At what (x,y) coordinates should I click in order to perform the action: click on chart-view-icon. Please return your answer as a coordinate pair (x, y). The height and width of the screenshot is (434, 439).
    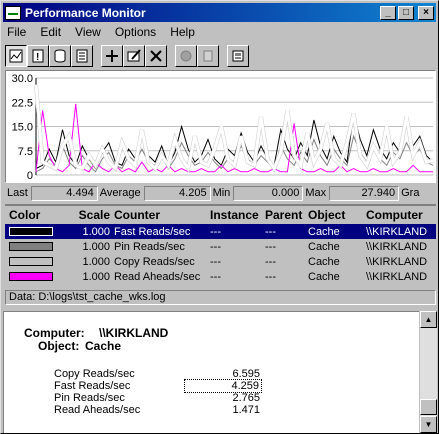
    Looking at the image, I should click on (16, 56).